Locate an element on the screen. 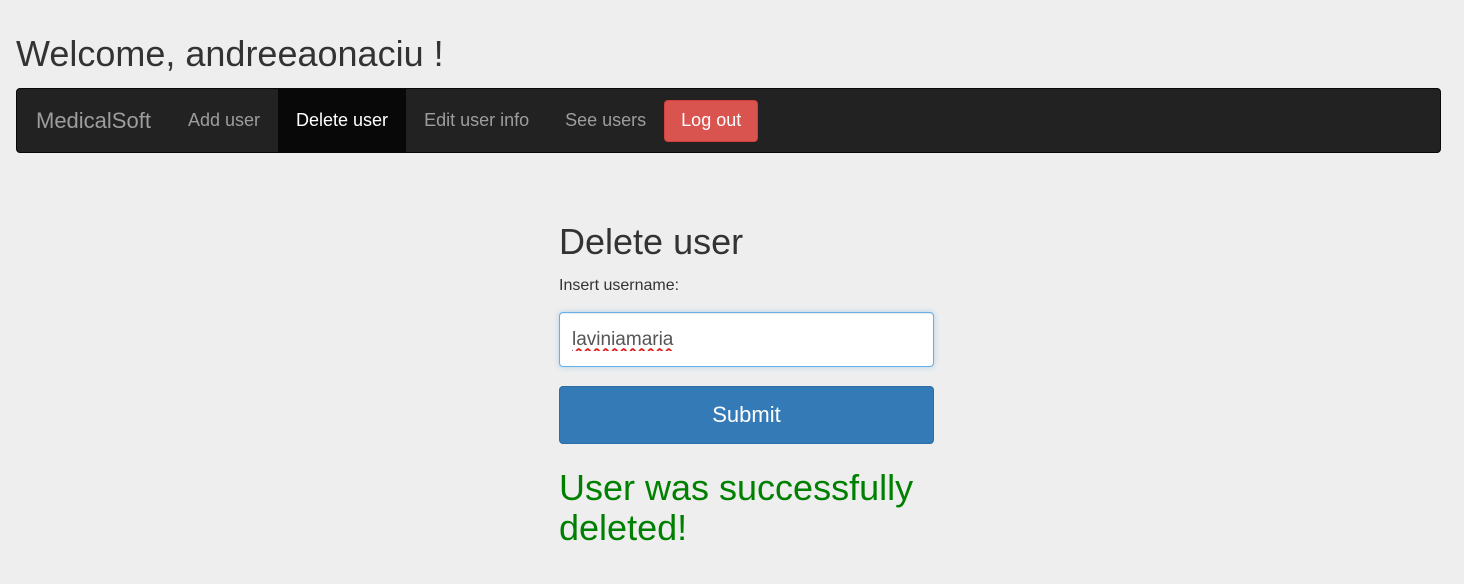 The image size is (1464, 584). form-title: Delete user is located at coordinates (651, 241).